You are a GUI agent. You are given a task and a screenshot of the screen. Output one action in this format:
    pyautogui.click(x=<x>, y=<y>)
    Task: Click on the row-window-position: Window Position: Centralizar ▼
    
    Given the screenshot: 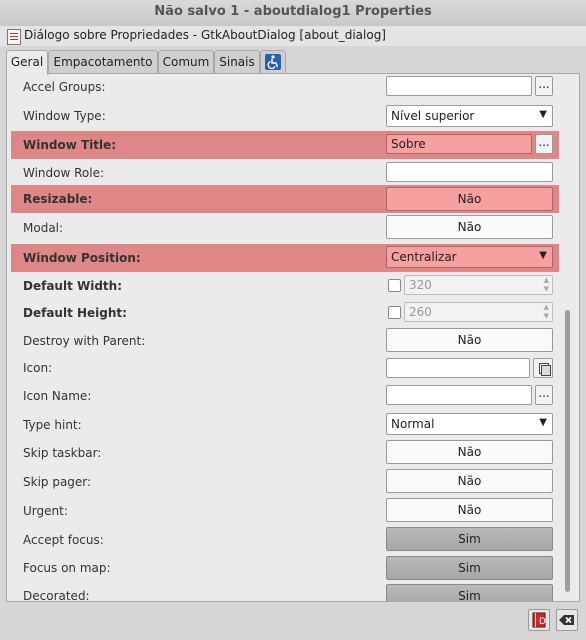 What is the action you would take?
    pyautogui.click(x=285, y=258)
    